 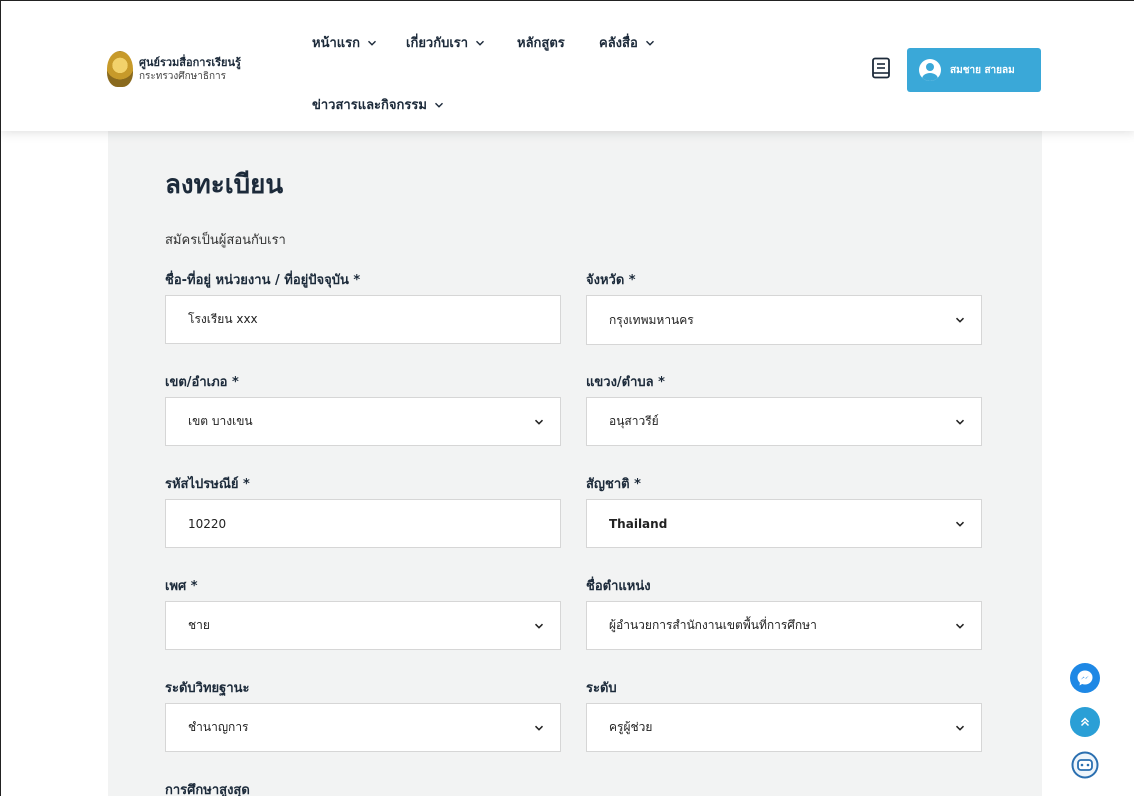 I want to click on gender-select: ชาย, so click(x=363, y=625).